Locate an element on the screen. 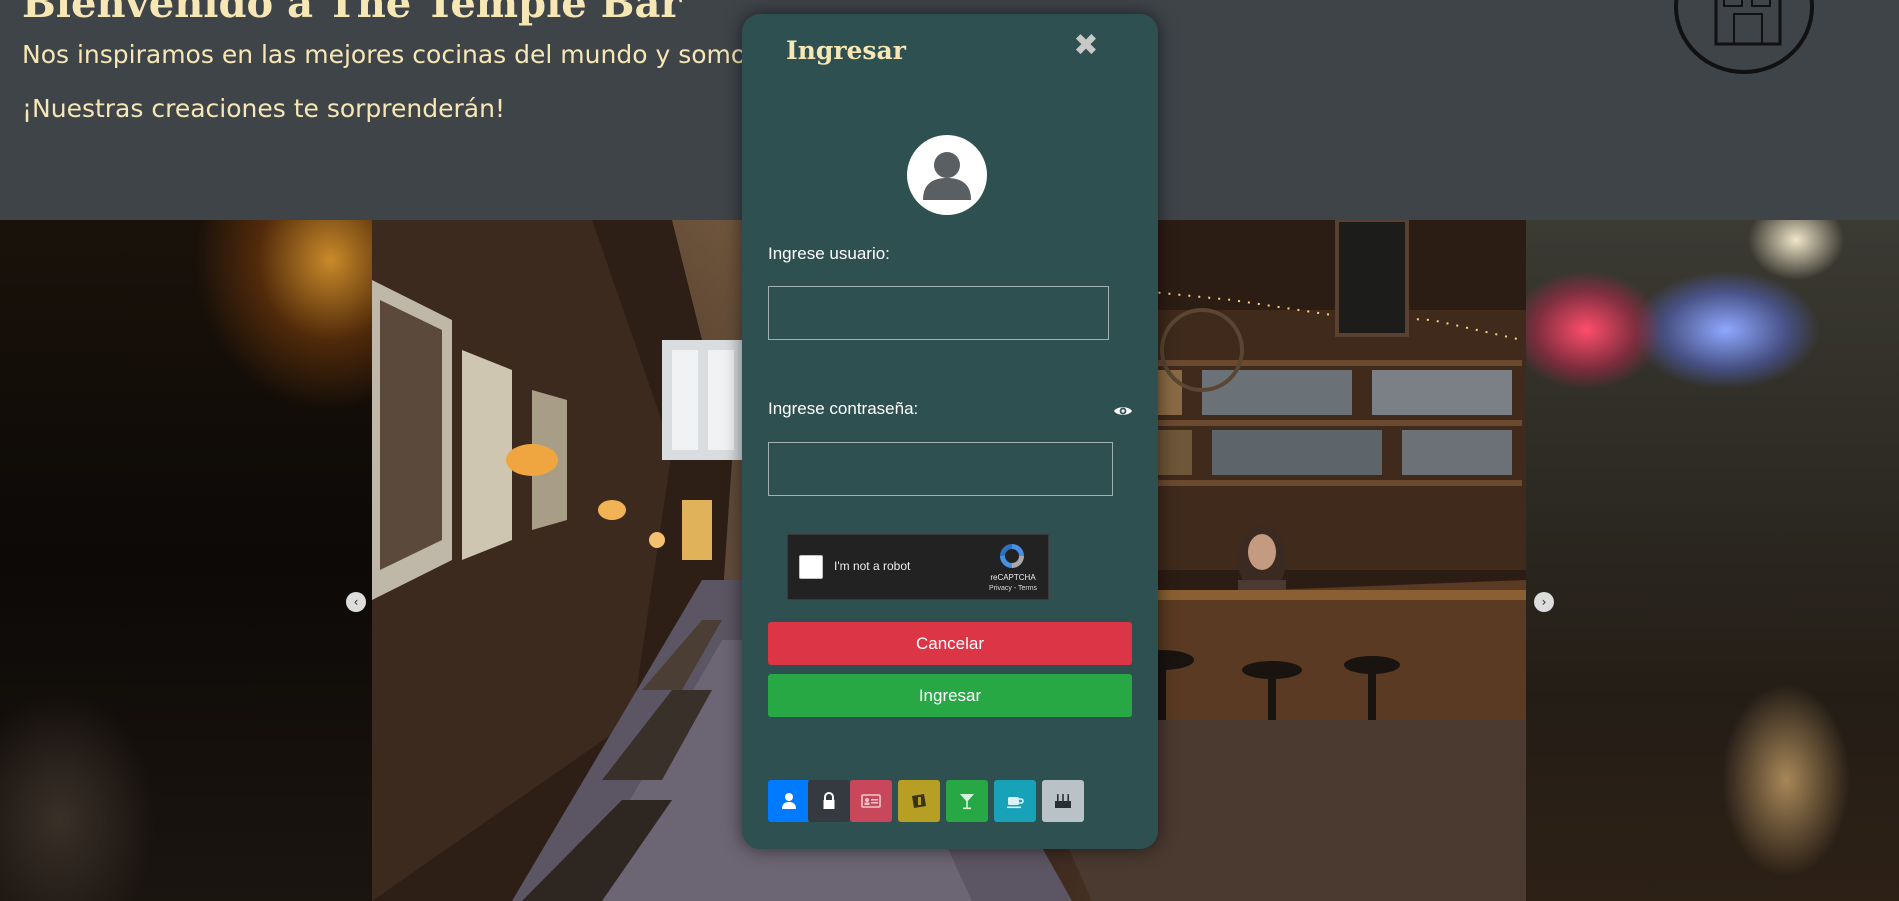 The image size is (1899, 901). lock-icon is located at coordinates (829, 800).